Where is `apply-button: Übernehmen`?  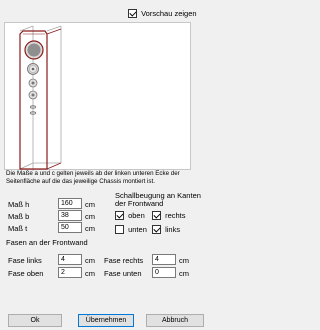
apply-button: Übernehmen is located at coordinates (106, 320).